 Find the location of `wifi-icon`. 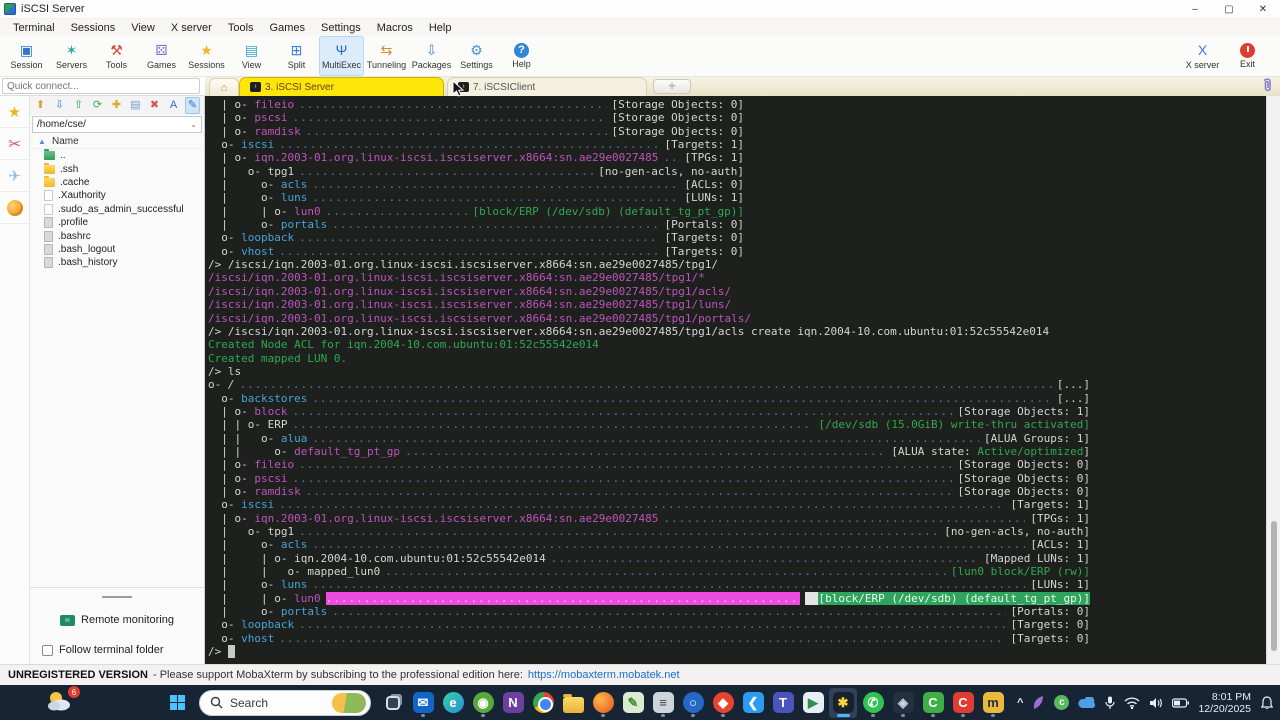

wifi-icon is located at coordinates (1132, 702).